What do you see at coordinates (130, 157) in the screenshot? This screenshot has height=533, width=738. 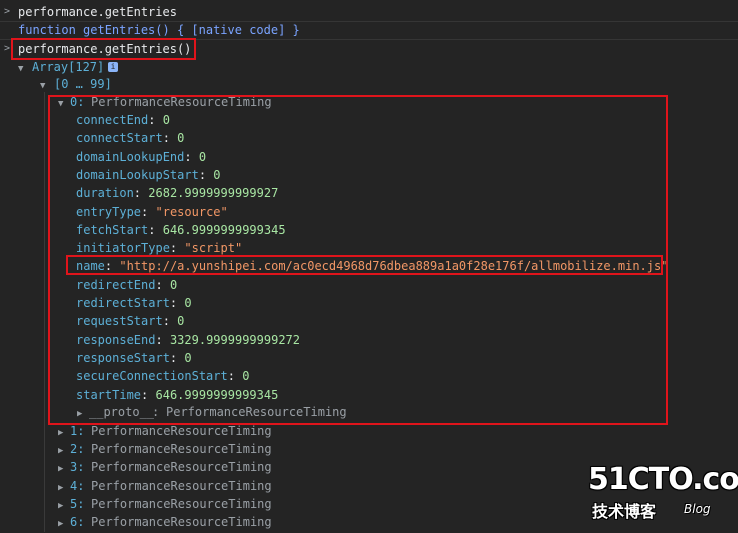 I see `property-key: domainLookupEnd` at bounding box center [130, 157].